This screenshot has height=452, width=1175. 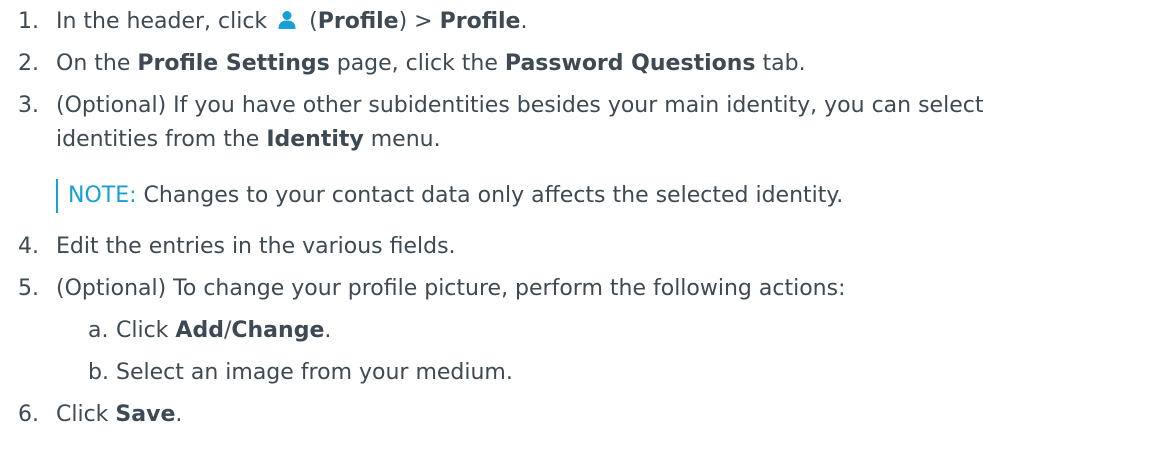 I want to click on ui-term-profile-settings: Profile Settings, so click(x=233, y=63).